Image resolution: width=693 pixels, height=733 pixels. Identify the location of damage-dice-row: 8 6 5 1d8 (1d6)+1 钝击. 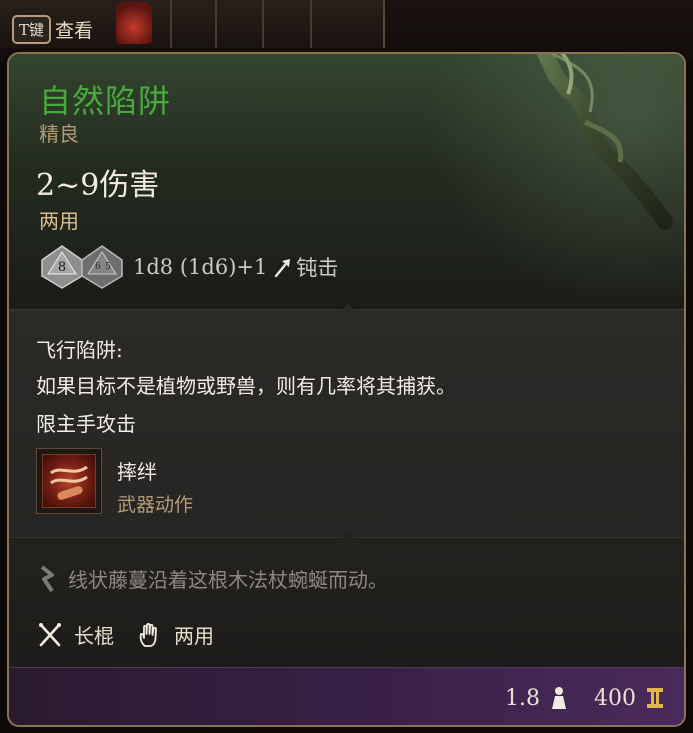
(188, 267).